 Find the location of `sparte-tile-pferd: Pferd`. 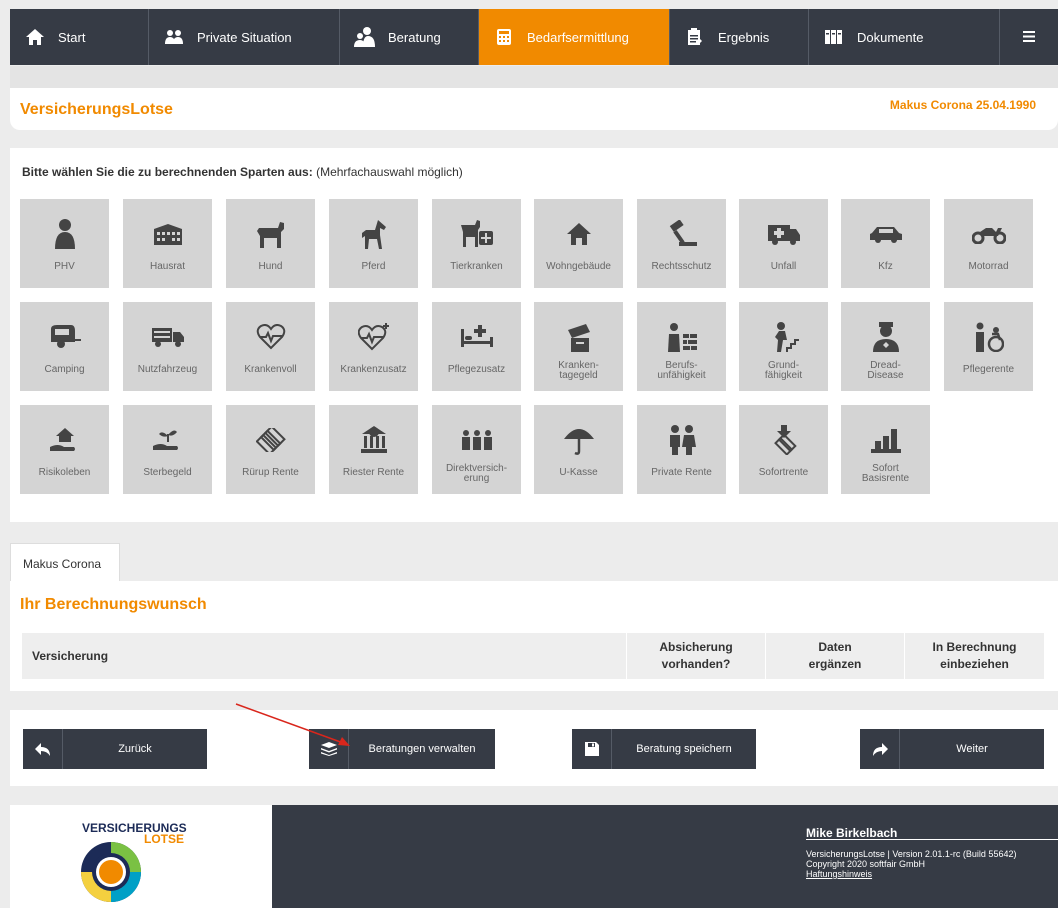

sparte-tile-pferd: Pferd is located at coordinates (373, 243).